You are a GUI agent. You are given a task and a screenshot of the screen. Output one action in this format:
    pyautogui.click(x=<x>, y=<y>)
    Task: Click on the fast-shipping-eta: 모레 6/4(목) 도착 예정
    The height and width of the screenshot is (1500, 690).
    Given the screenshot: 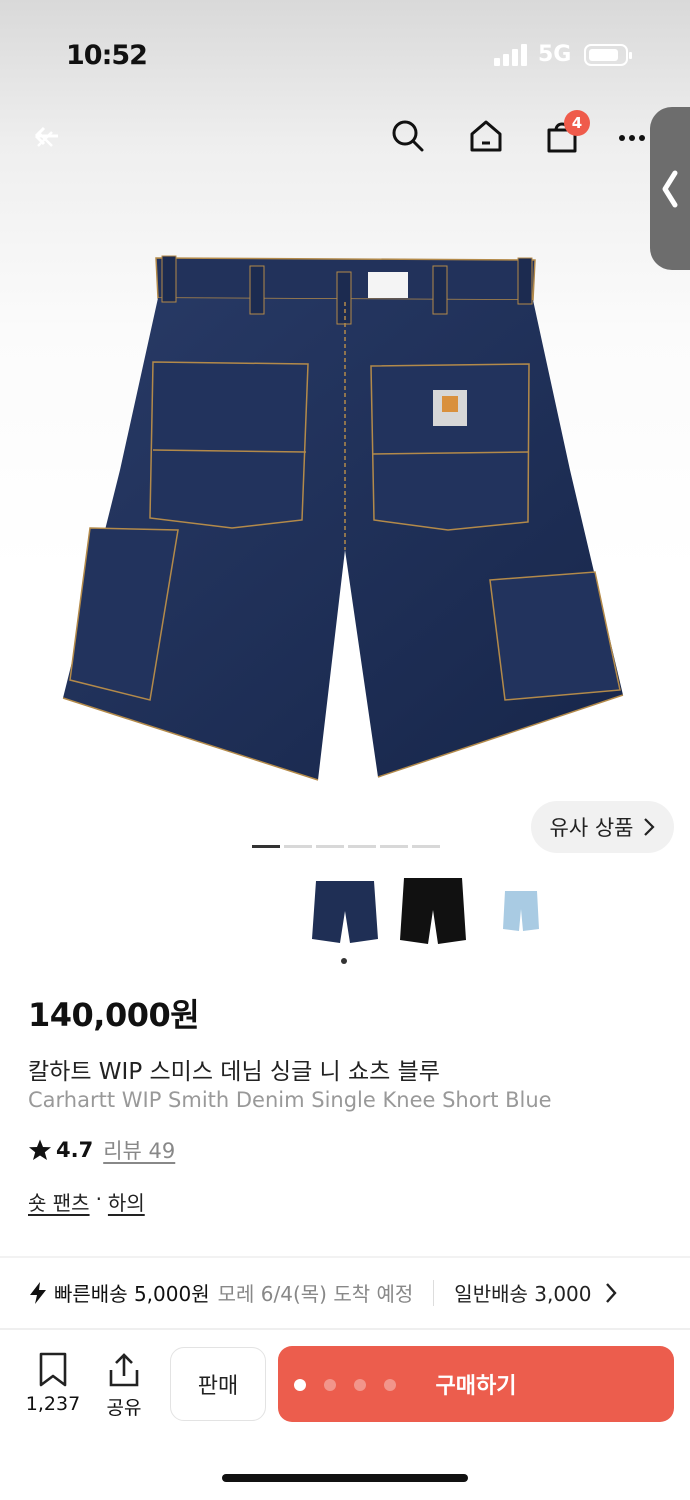 What is the action you would take?
    pyautogui.click(x=315, y=1294)
    